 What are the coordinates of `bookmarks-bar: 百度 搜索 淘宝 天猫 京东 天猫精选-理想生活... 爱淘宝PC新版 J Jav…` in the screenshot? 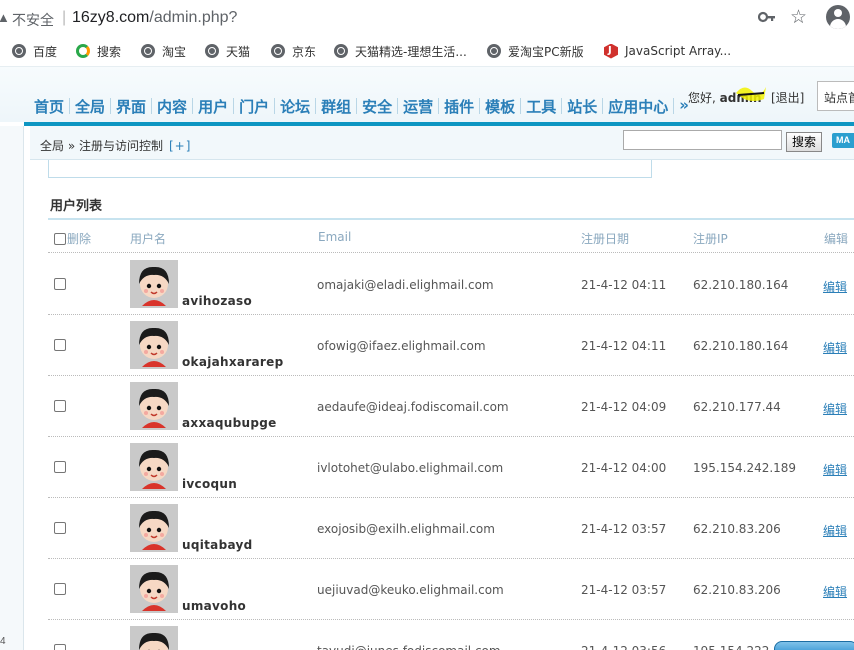 It's located at (427, 51).